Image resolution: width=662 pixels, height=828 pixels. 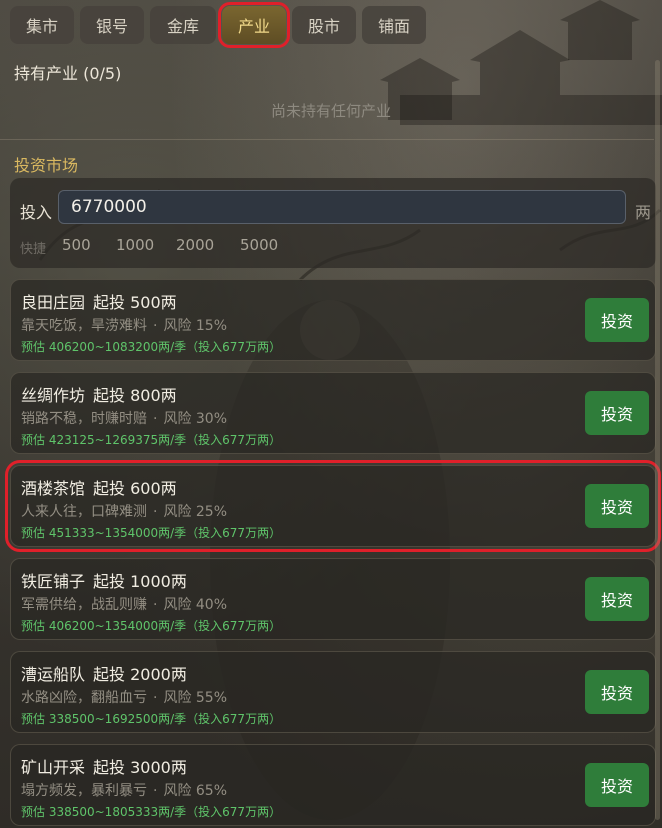 I want to click on industry-risk: 风险 55%, so click(x=195, y=698).